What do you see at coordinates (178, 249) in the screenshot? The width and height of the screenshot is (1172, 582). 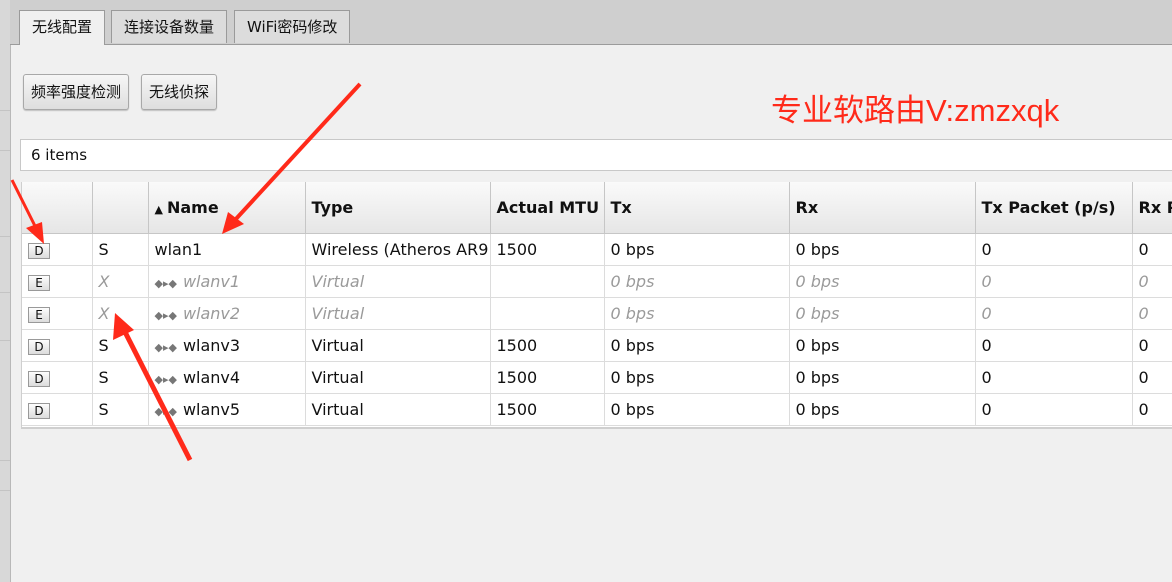 I see `row-name-label: wlan1` at bounding box center [178, 249].